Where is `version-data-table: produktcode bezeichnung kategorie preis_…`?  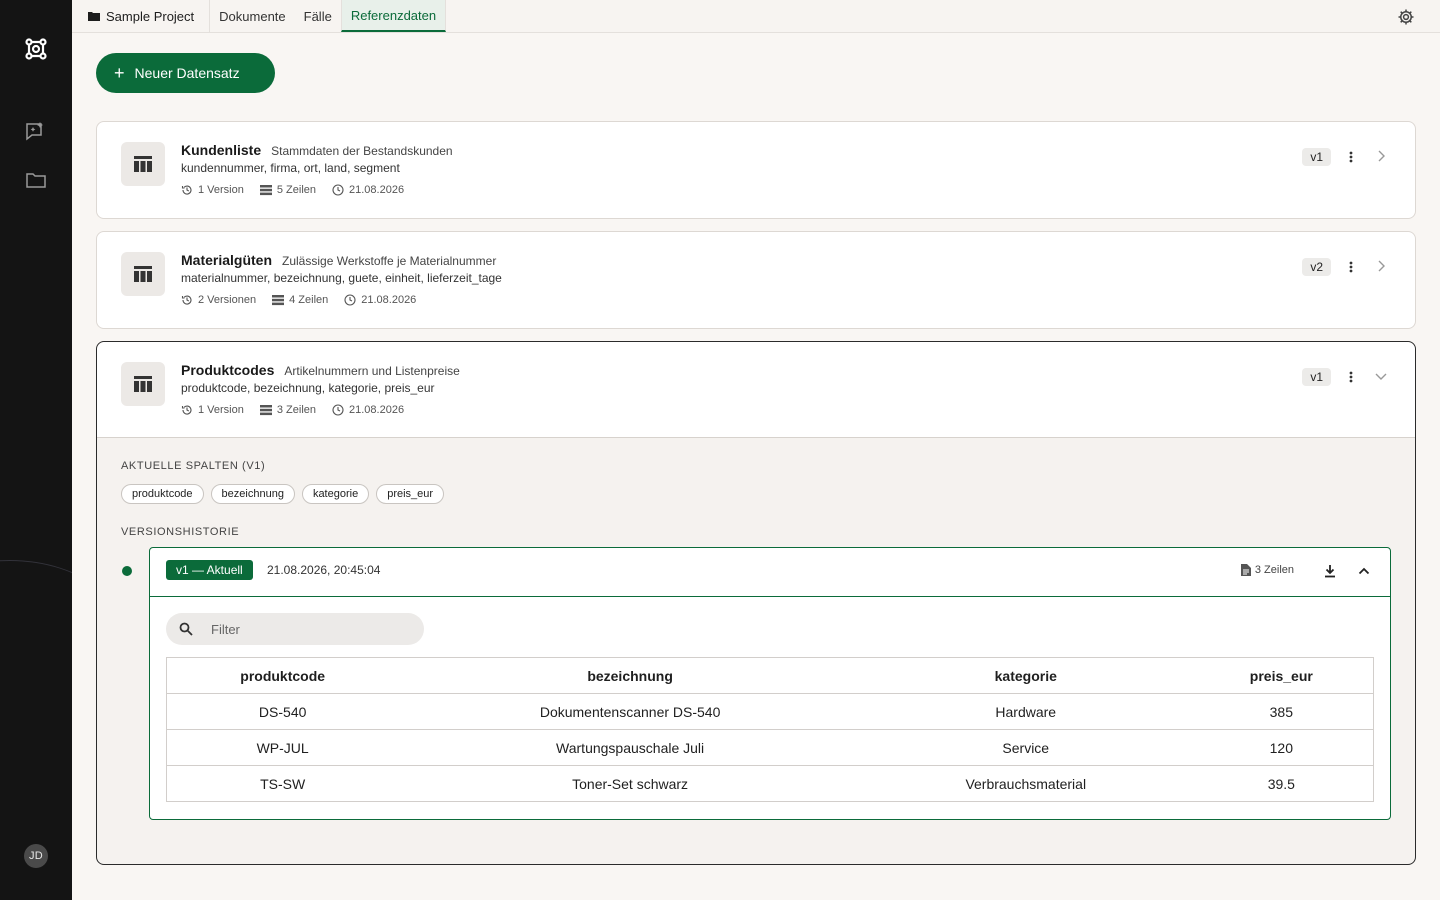
version-data-table: produktcode bezeichnung kategorie preis_… is located at coordinates (770, 729).